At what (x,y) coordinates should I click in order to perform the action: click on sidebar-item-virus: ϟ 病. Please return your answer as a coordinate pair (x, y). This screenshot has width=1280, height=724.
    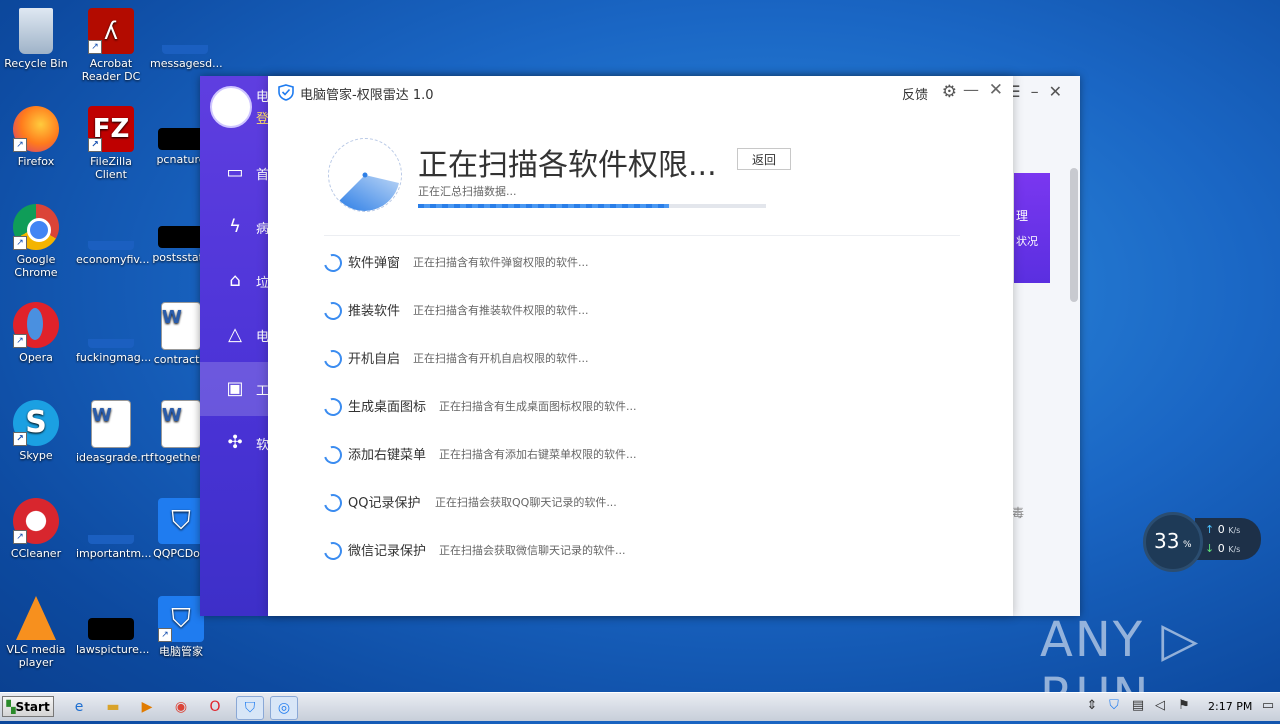
    Looking at the image, I should click on (234, 227).